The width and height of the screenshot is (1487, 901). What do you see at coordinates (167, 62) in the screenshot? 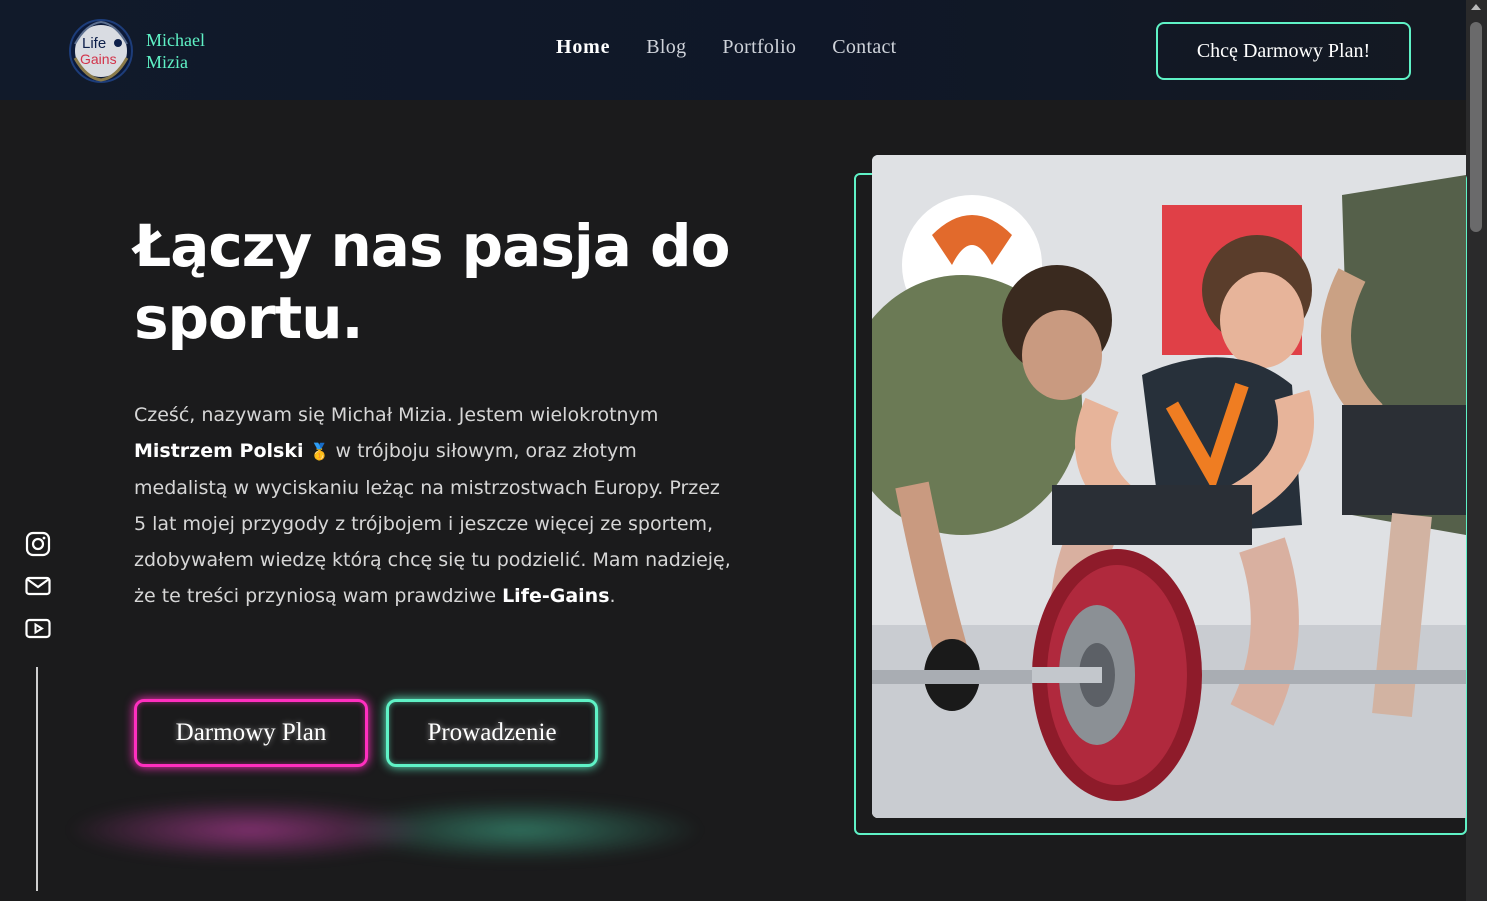
I see `brand-name-line2: Mizia` at bounding box center [167, 62].